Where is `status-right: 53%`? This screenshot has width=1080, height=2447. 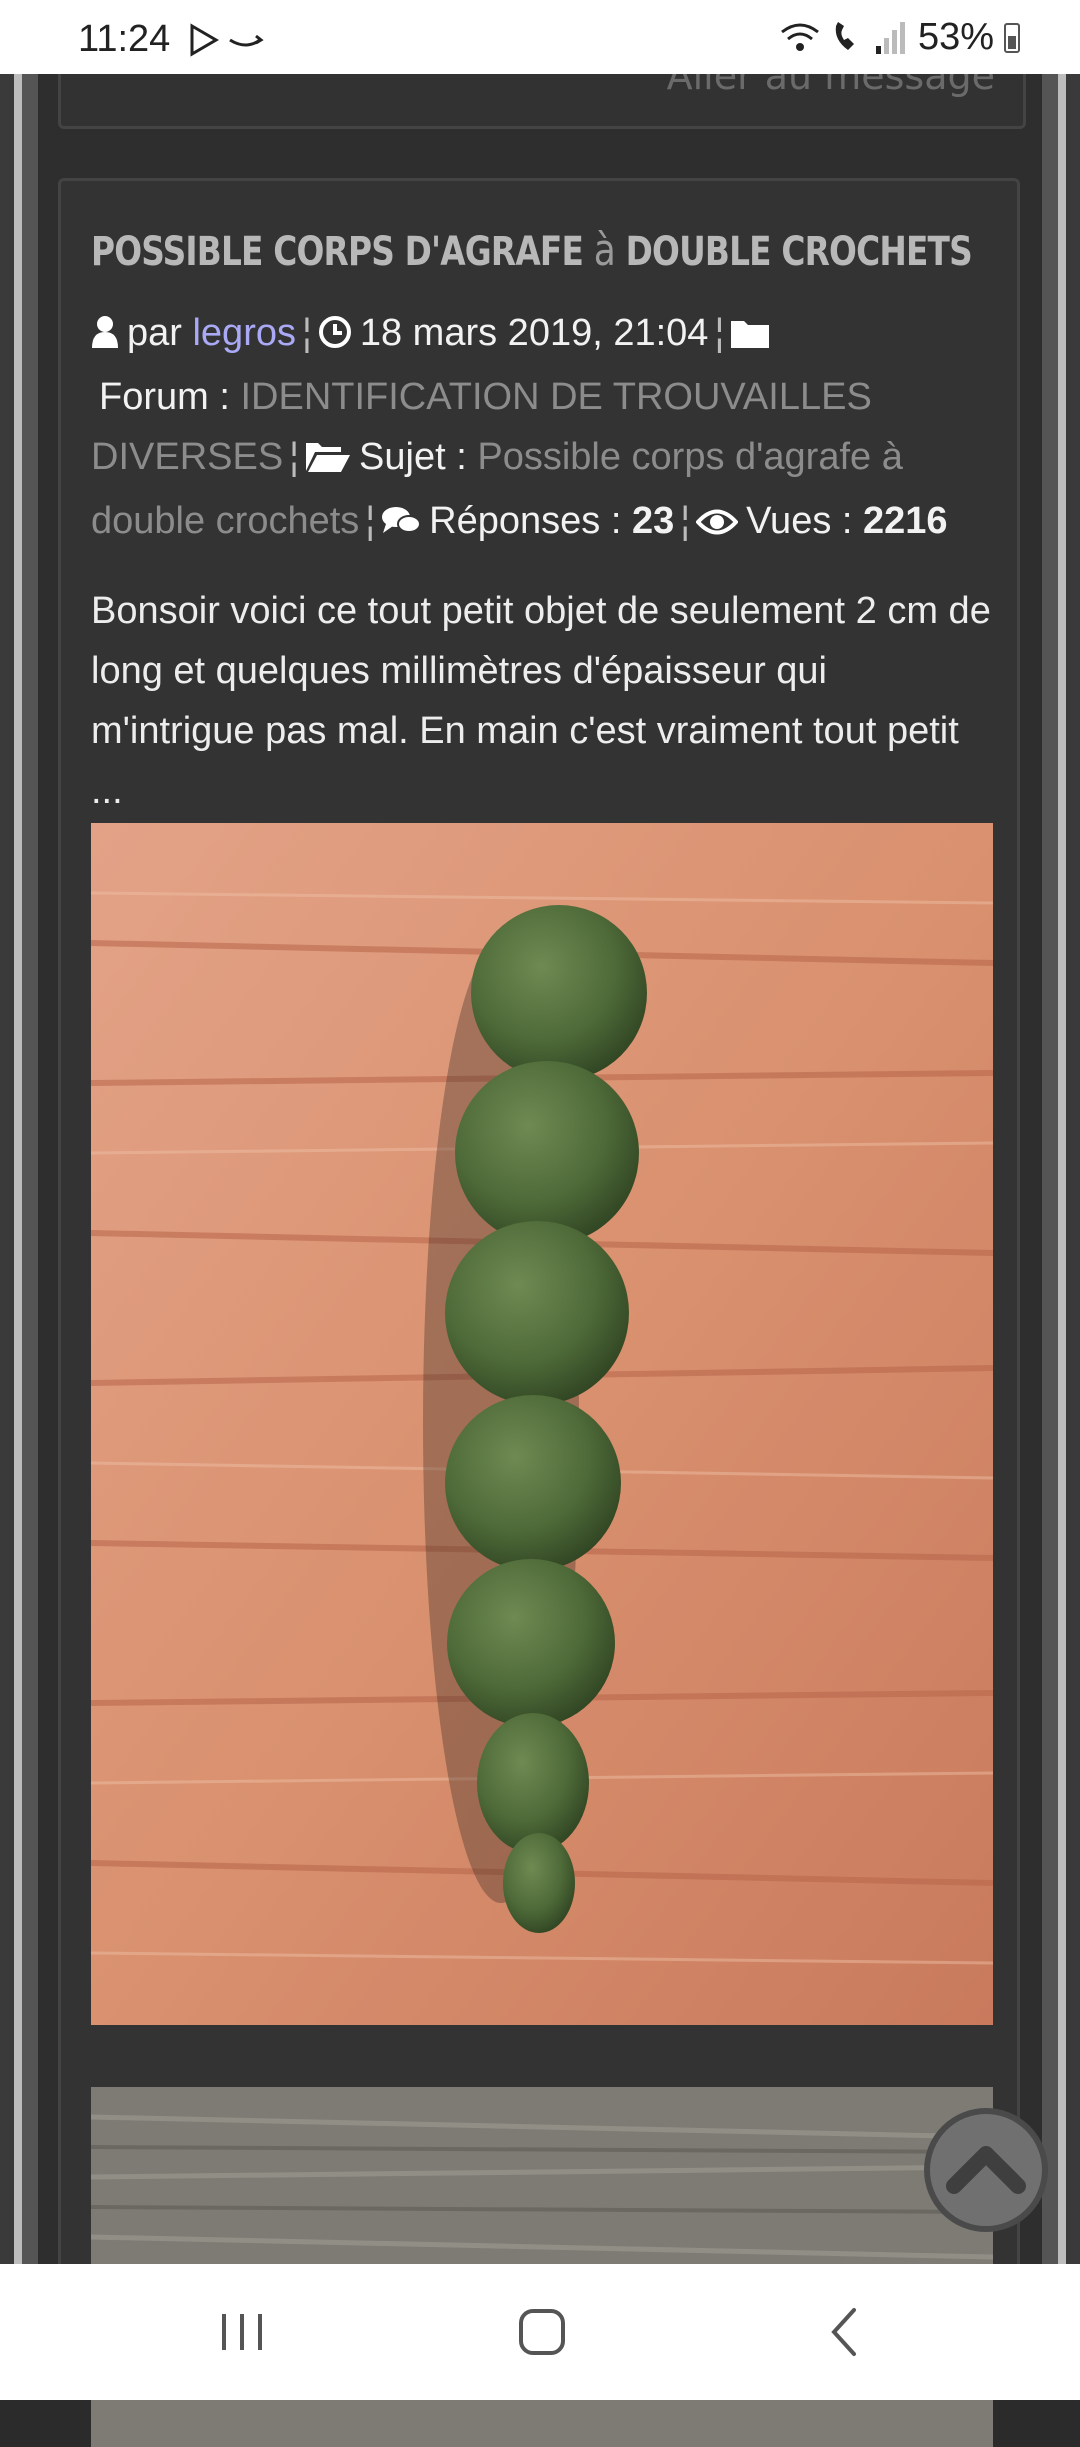 status-right: 53% is located at coordinates (900, 37).